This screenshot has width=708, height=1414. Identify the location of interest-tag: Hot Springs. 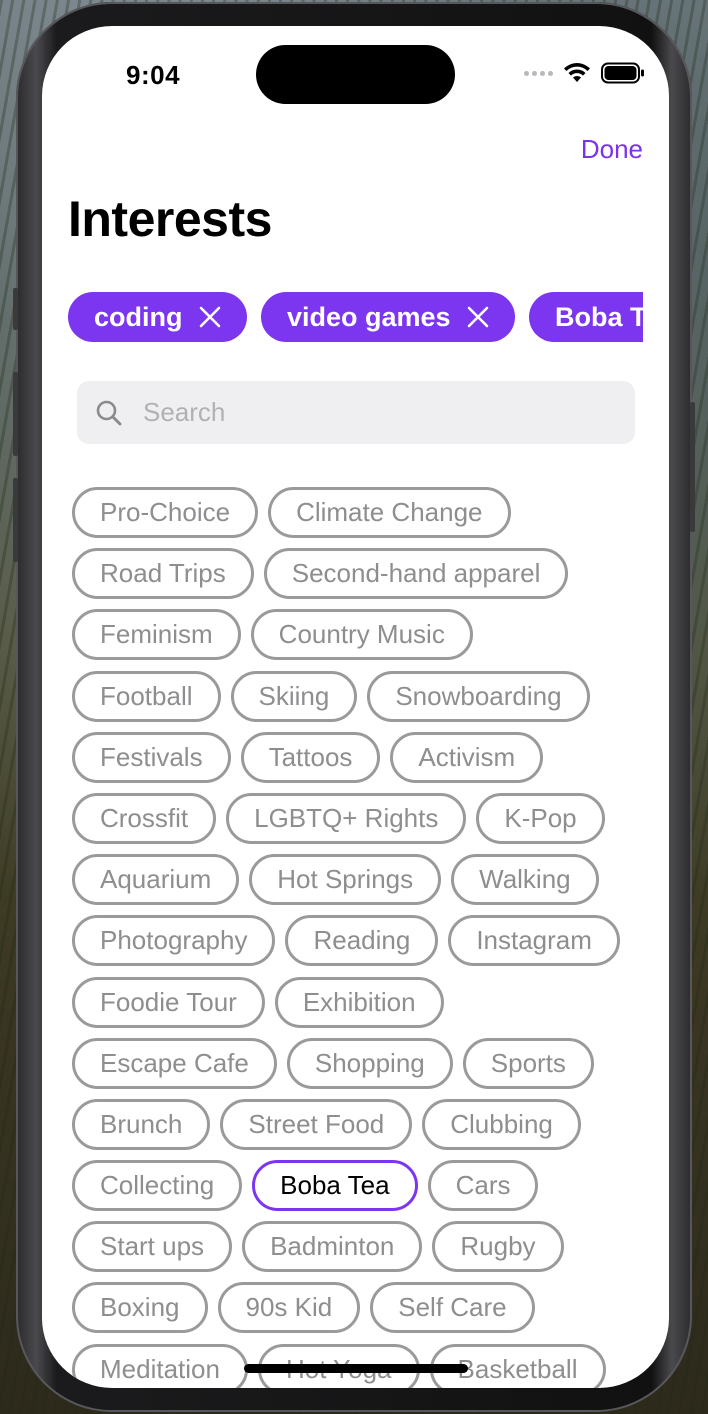
(345, 880).